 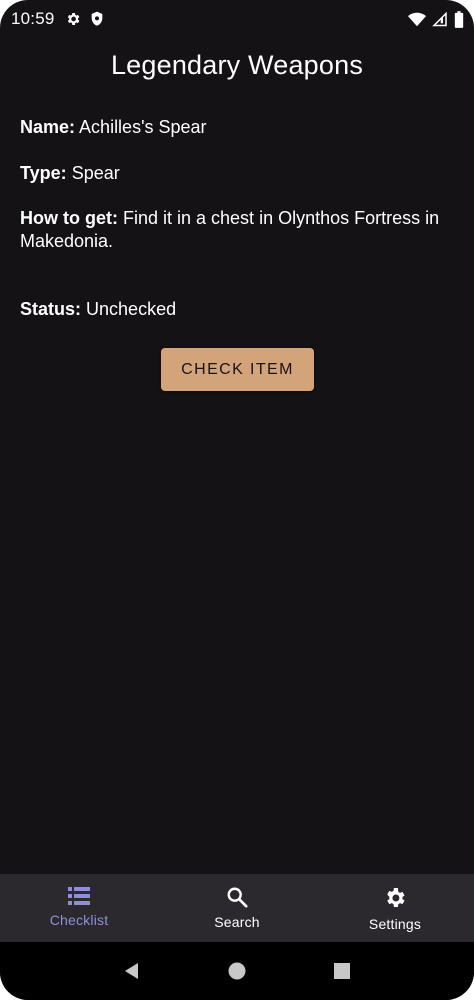 I want to click on status-bar: 10:59, so click(x=237, y=19).